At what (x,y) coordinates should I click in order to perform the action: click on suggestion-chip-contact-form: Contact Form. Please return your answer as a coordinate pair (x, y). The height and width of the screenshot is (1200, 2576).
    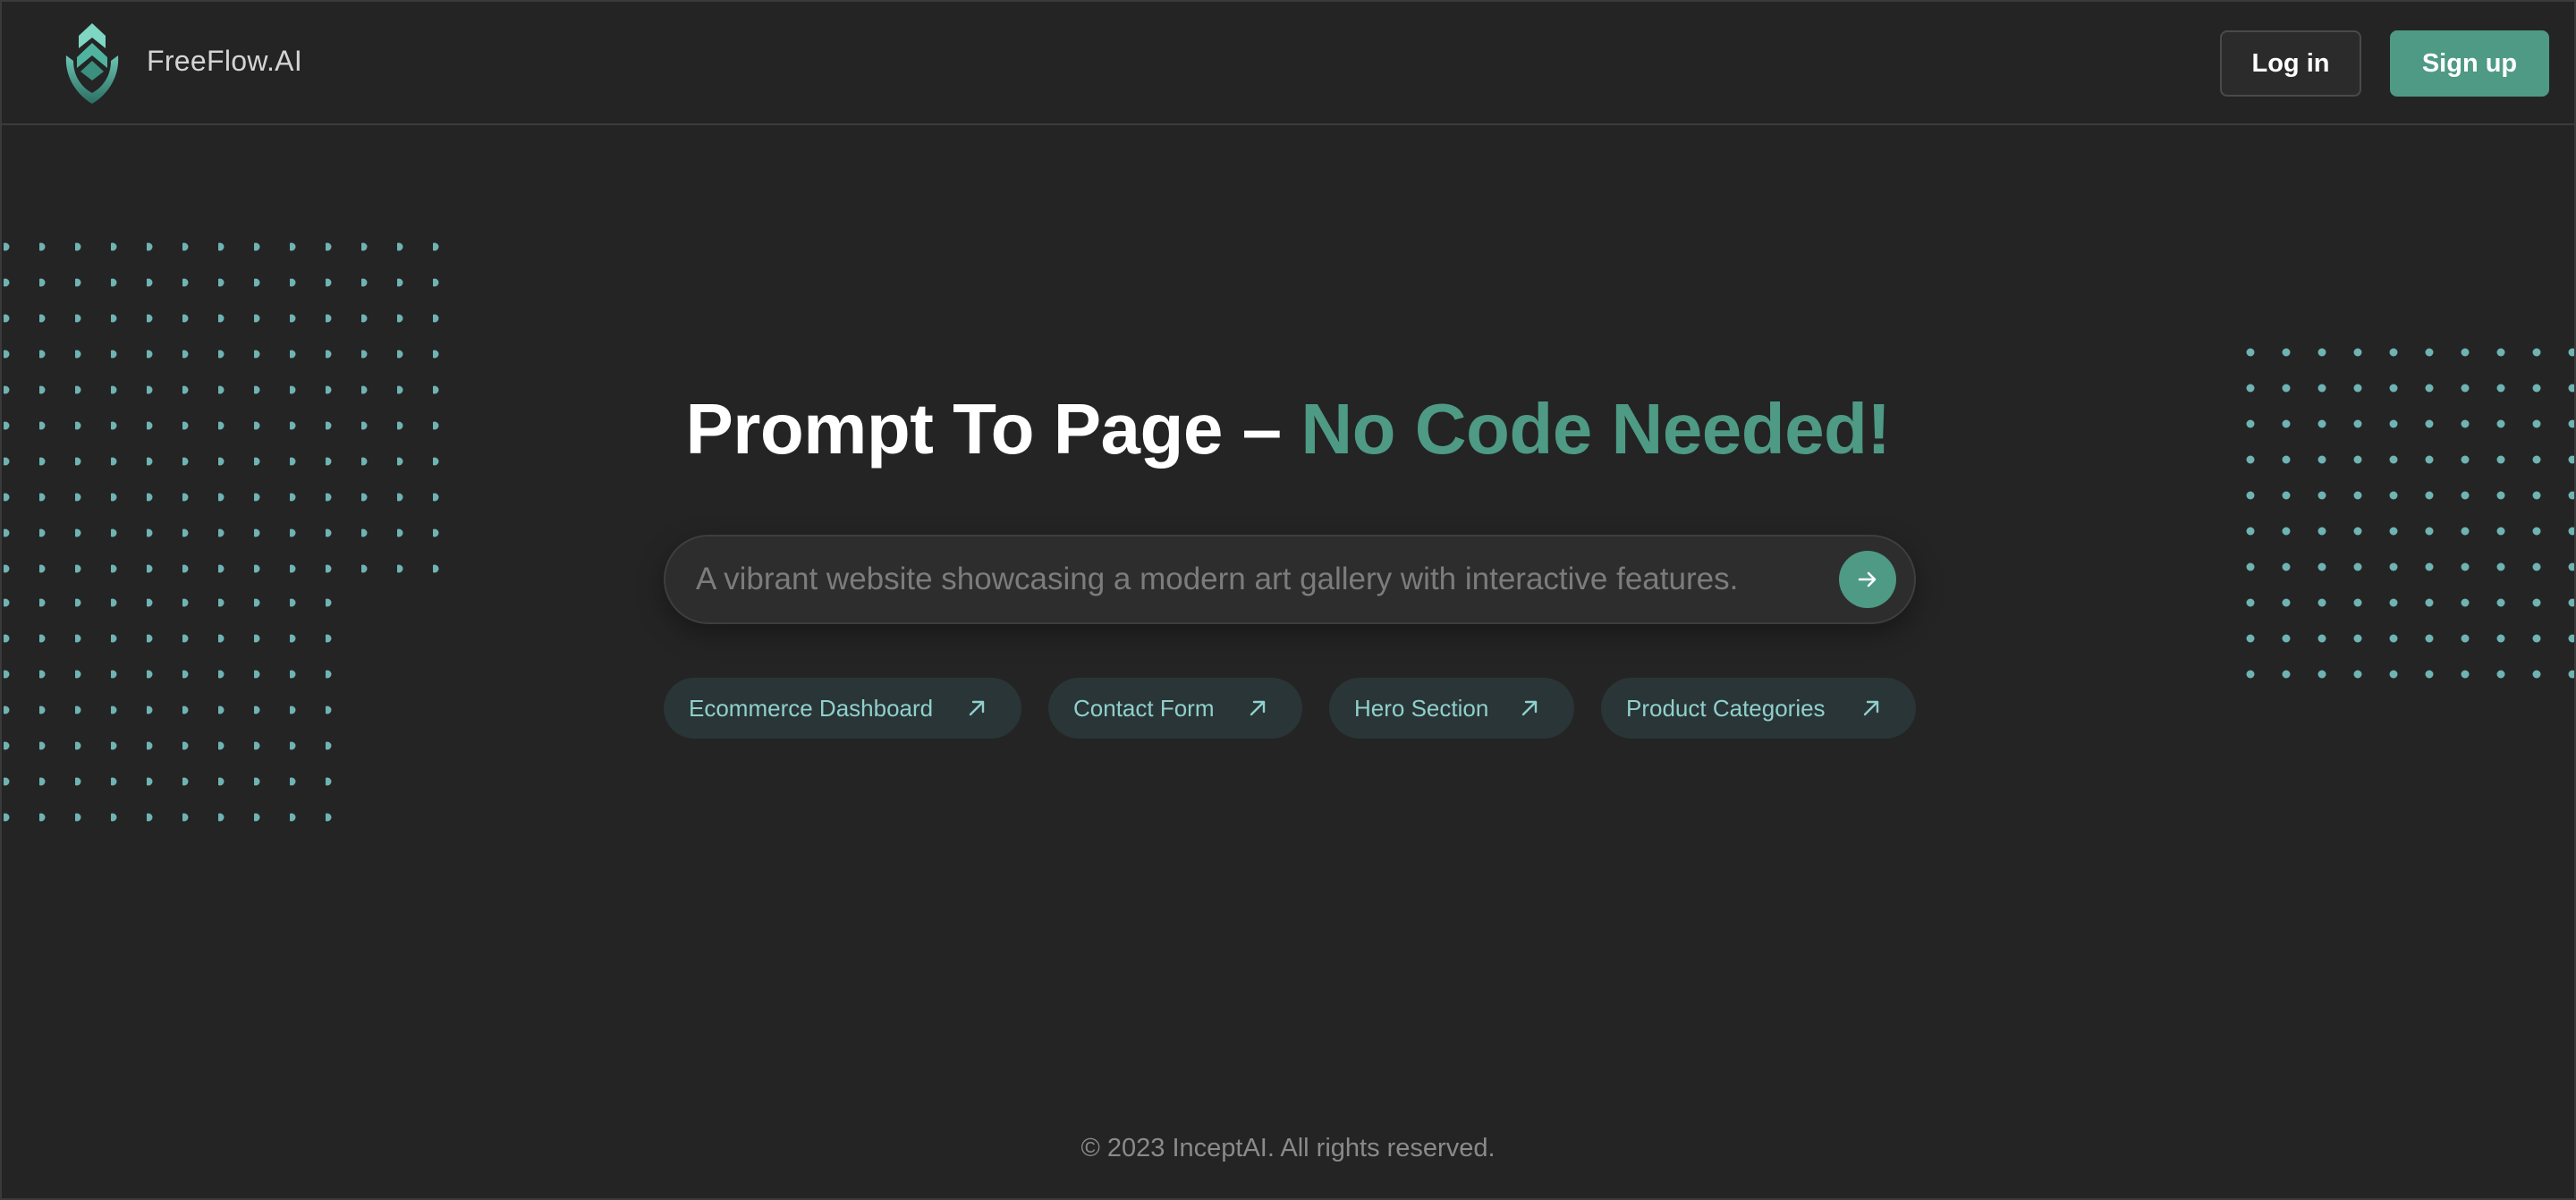
    Looking at the image, I should click on (1175, 709).